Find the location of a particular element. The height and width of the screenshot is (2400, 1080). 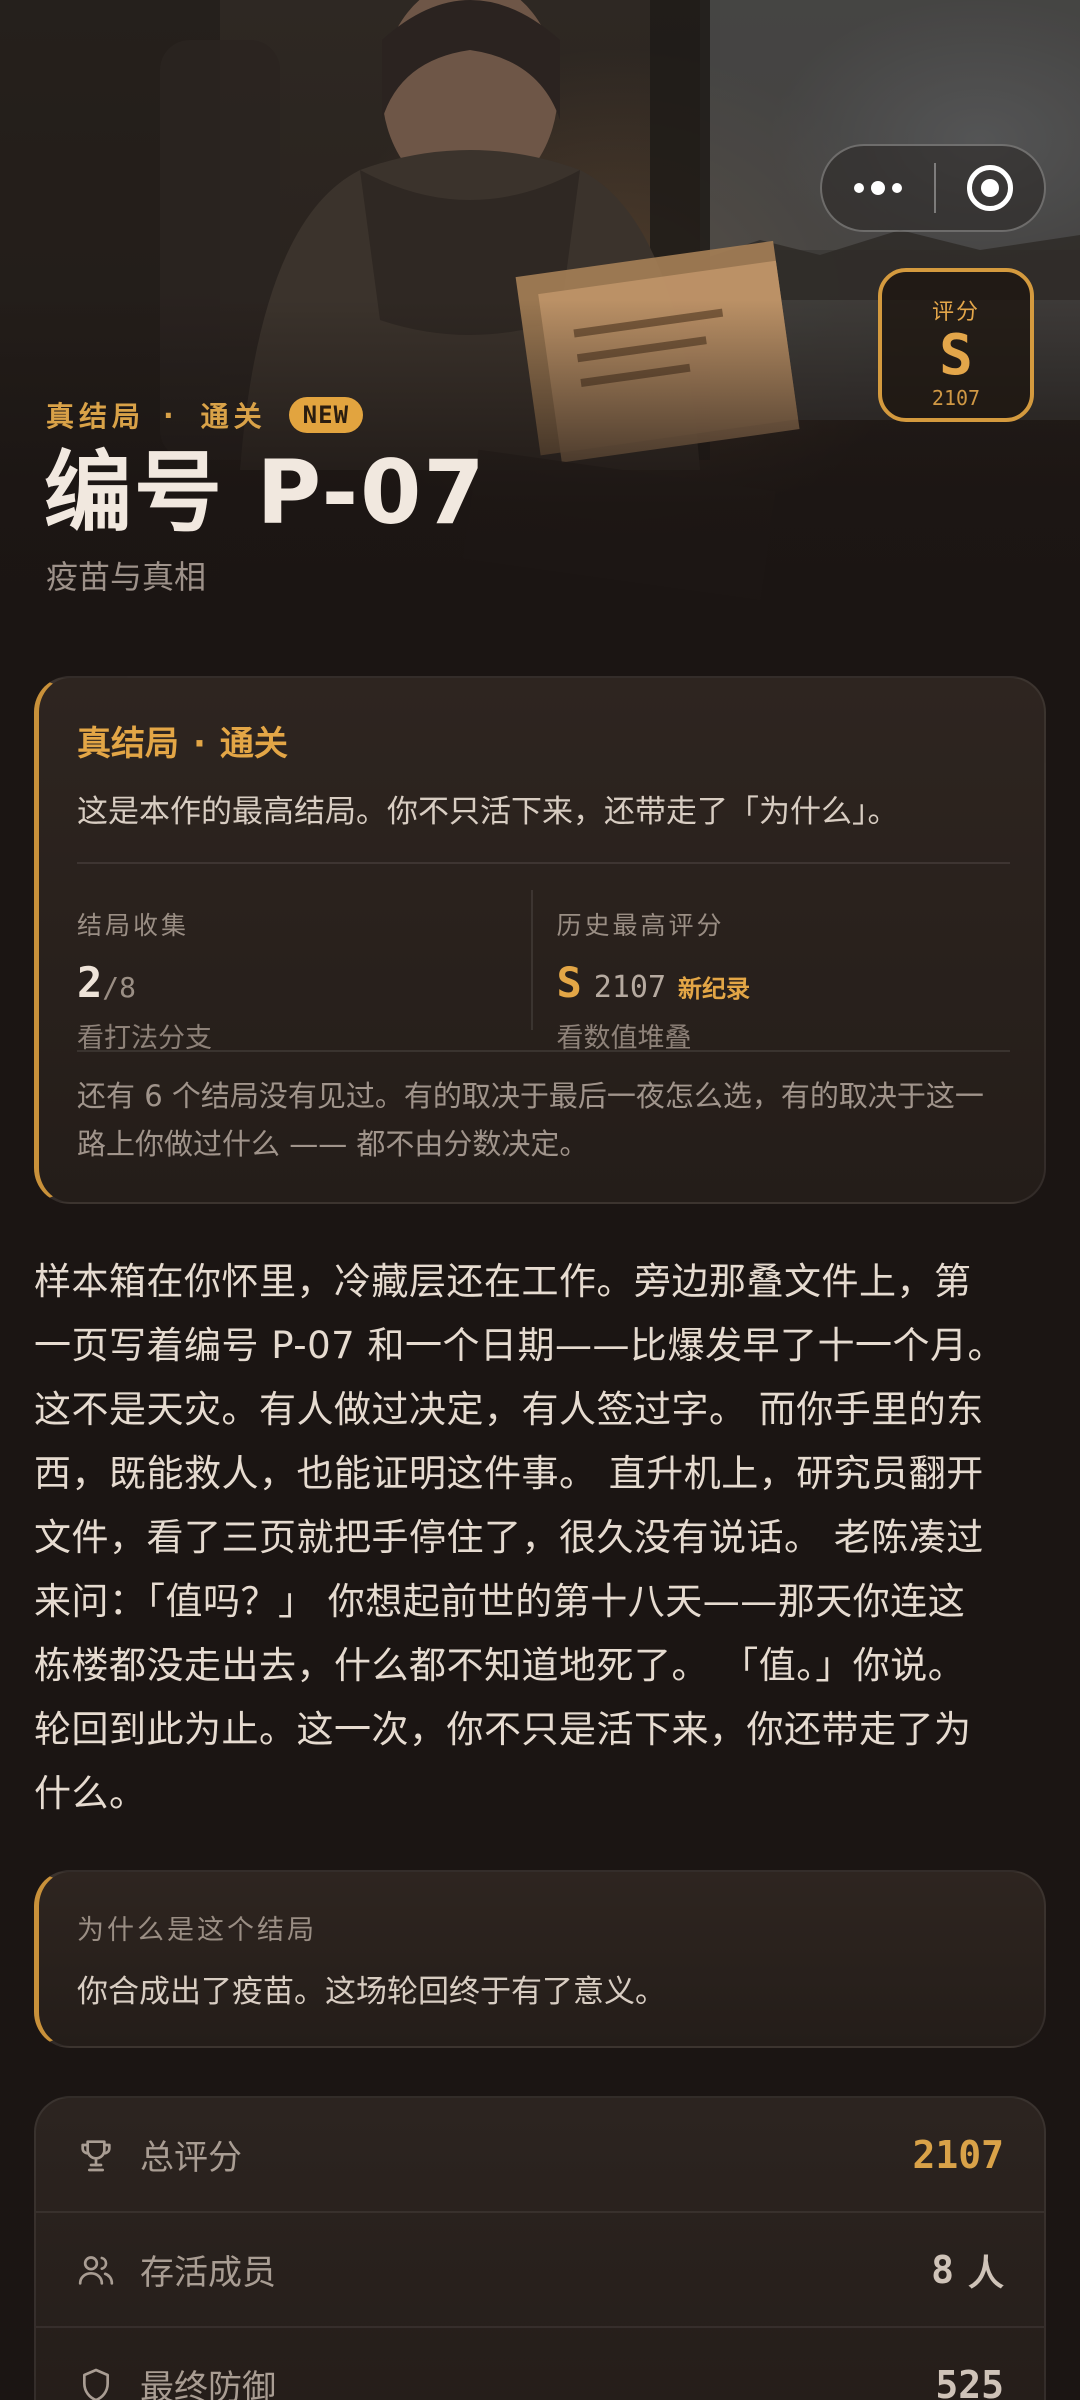

final-stats-list: 总评分 2107 存活成员 8 人 最终防御 525 is located at coordinates (540, 2248).